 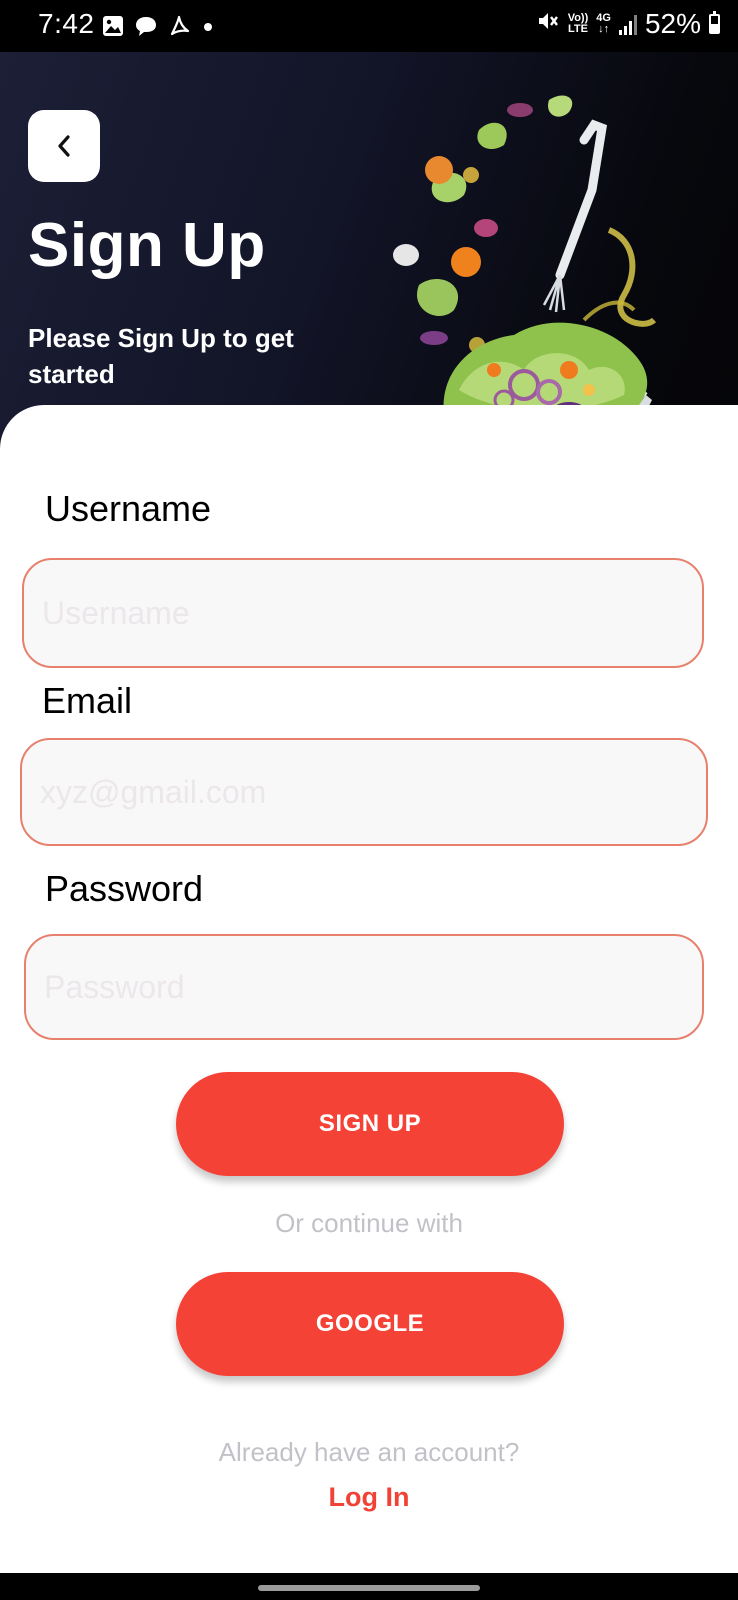 I want to click on signal-icon, so click(x=627, y=24).